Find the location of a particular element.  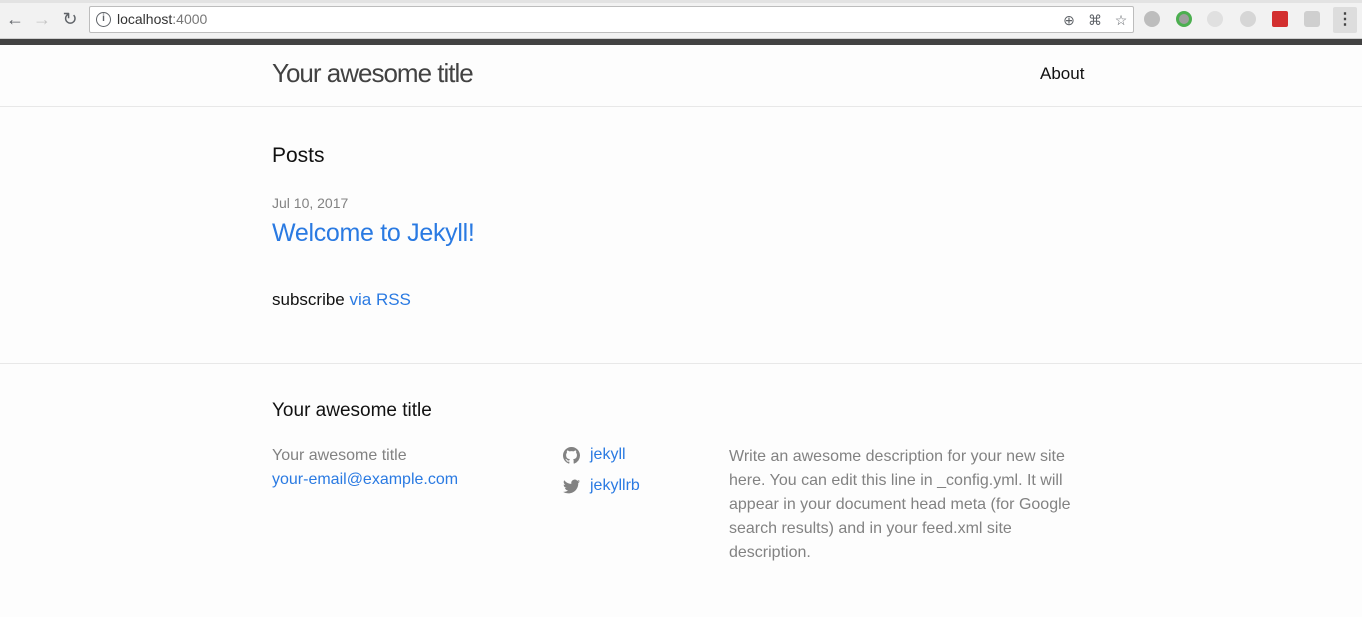

twitter-icon is located at coordinates (571, 486).